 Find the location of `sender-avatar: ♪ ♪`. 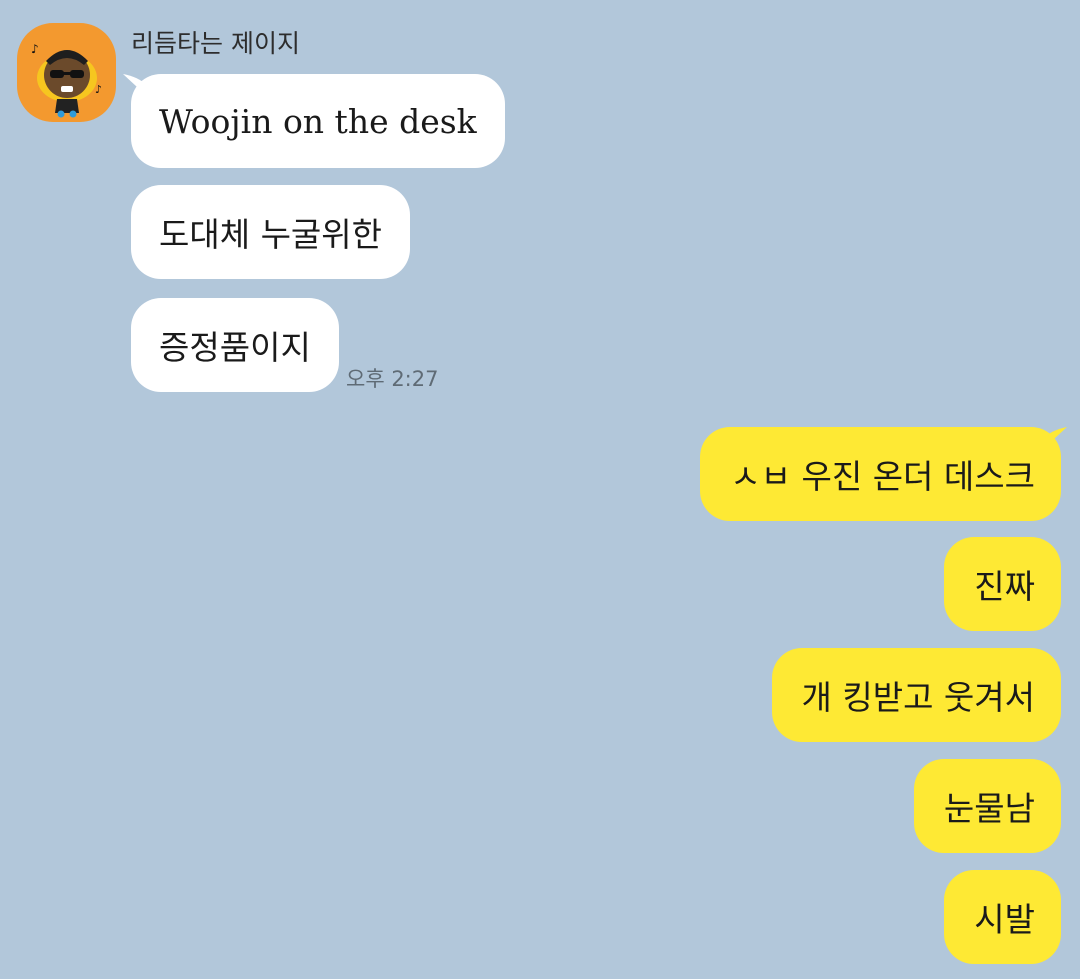

sender-avatar: ♪ ♪ is located at coordinates (66, 72).